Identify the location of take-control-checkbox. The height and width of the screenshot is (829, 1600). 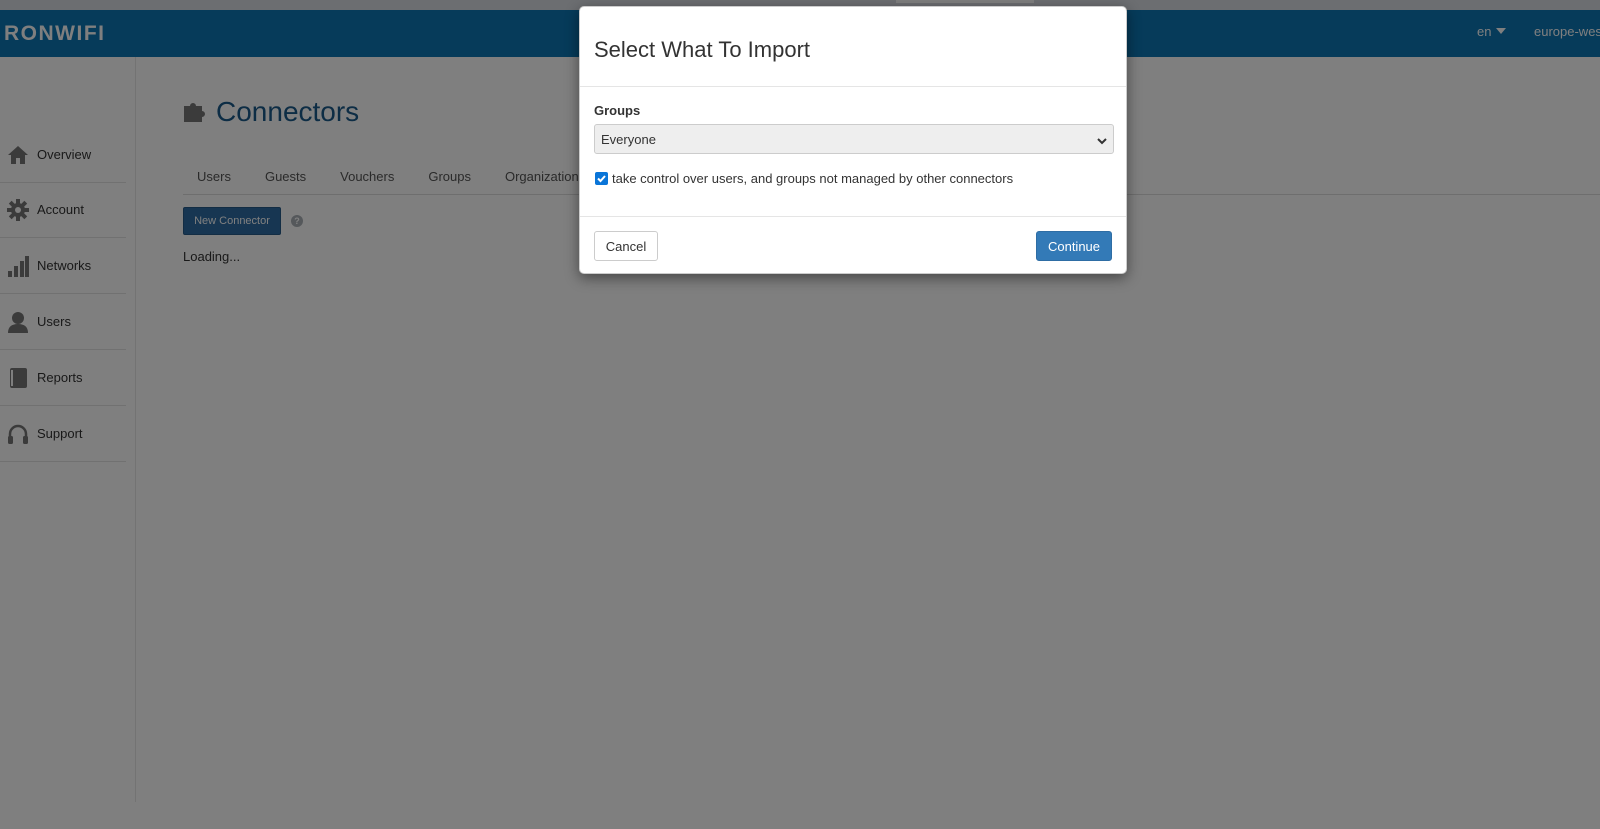
(601, 178).